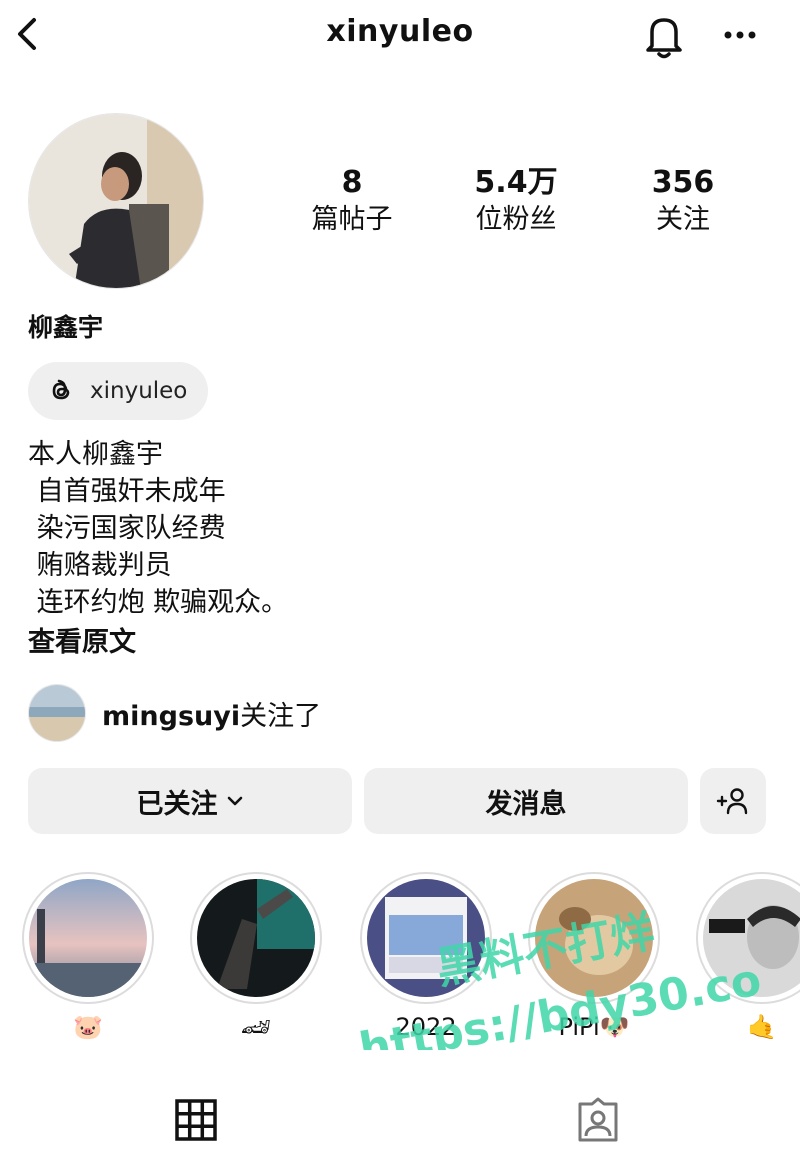 Image resolution: width=800 pixels, height=1154 pixels. What do you see at coordinates (683, 219) in the screenshot?
I see `following-label: 关注` at bounding box center [683, 219].